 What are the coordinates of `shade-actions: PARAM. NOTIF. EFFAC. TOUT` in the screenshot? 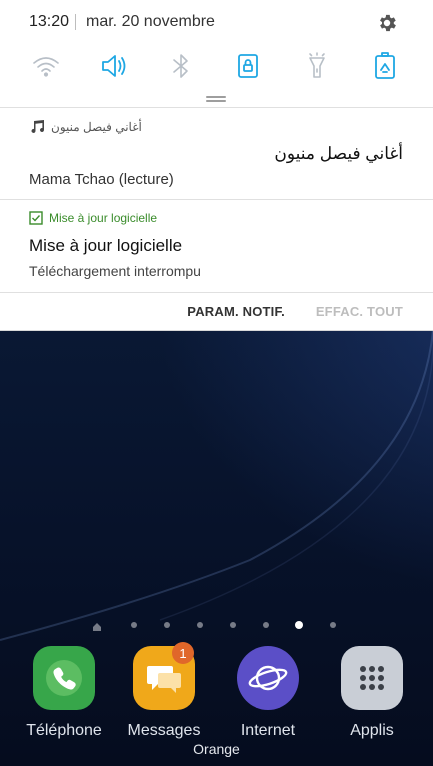 It's located at (216, 311).